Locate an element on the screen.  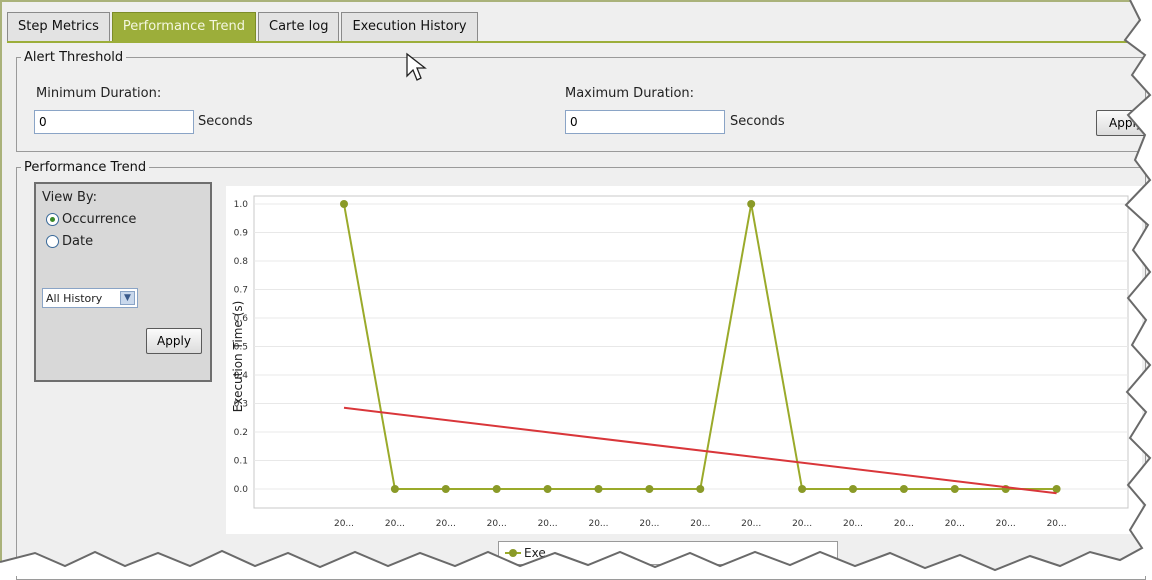
chart-legend: Exe is located at coordinates (668, 553).